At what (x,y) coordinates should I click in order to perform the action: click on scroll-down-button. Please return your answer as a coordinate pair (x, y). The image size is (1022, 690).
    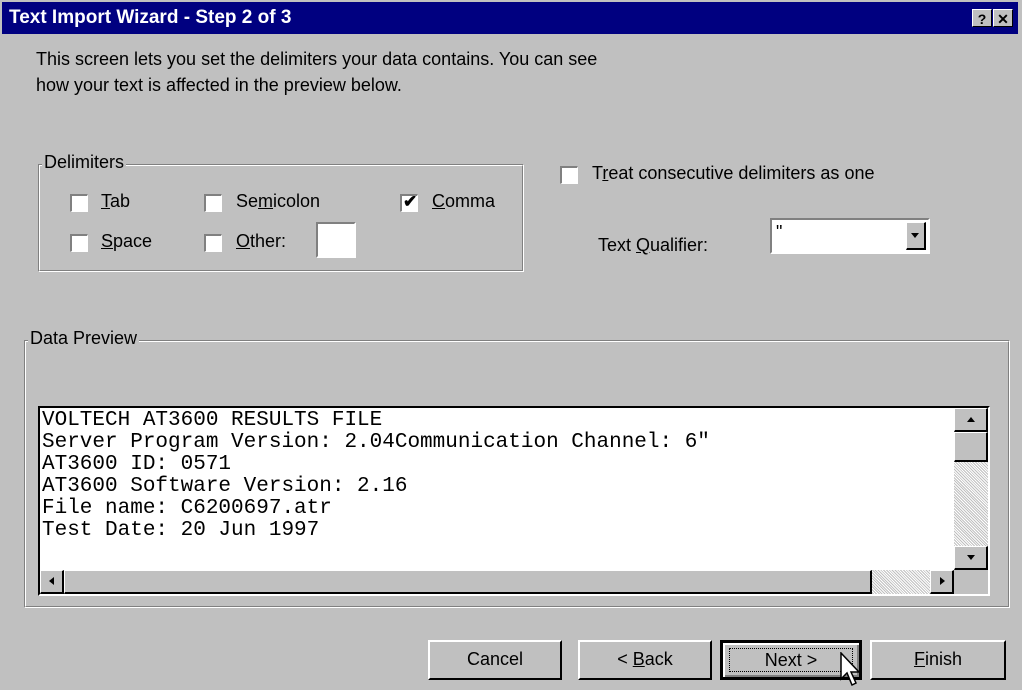
    Looking at the image, I should click on (971, 558).